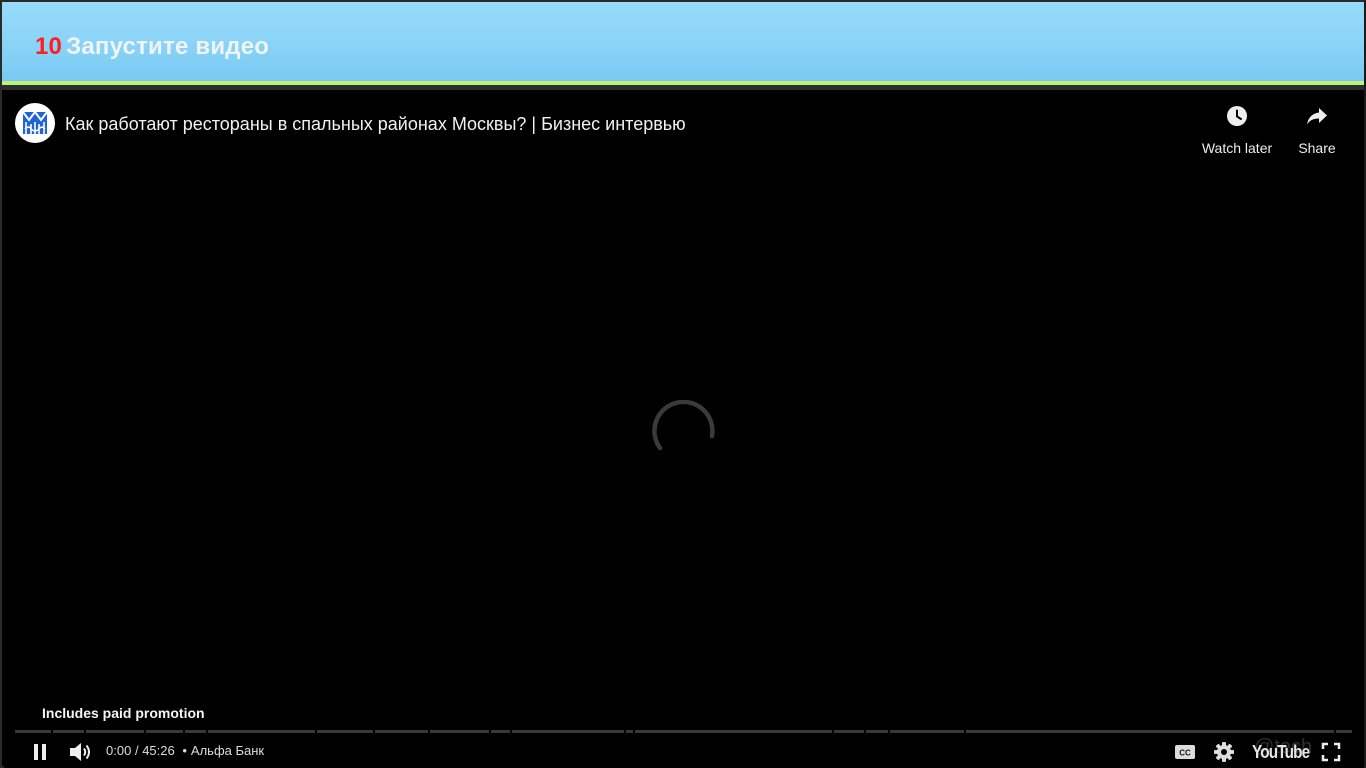  What do you see at coordinates (1317, 148) in the screenshot?
I see `share-label: Share` at bounding box center [1317, 148].